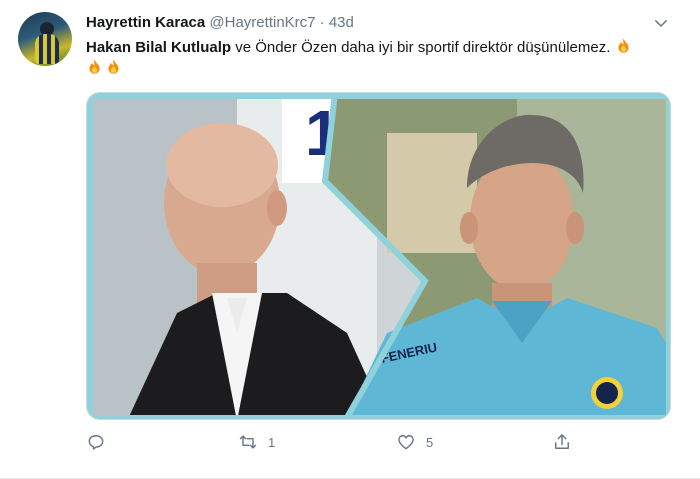  I want to click on tweet-header: Hayrettin Karaca @HayrettinKrc7 · 43d, so click(220, 22).